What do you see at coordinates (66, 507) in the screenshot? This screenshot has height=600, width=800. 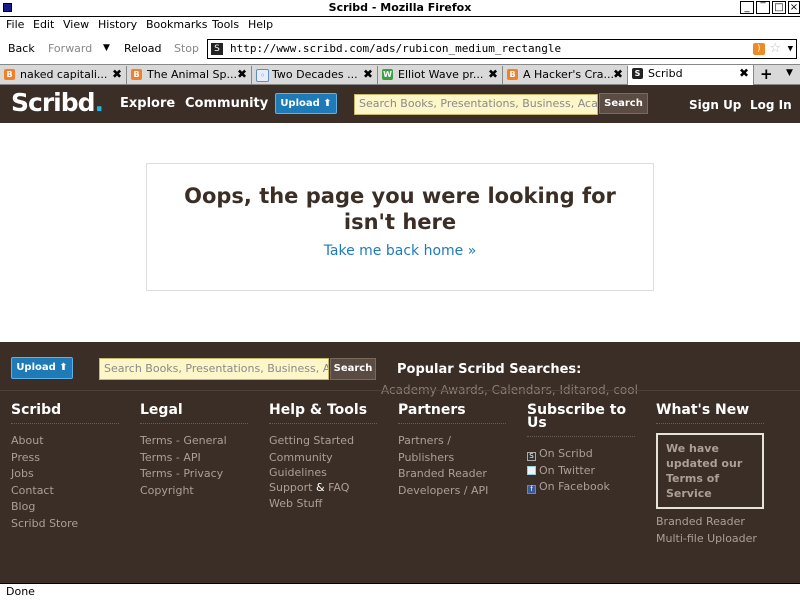 I see `blog-link: Blog` at bounding box center [66, 507].